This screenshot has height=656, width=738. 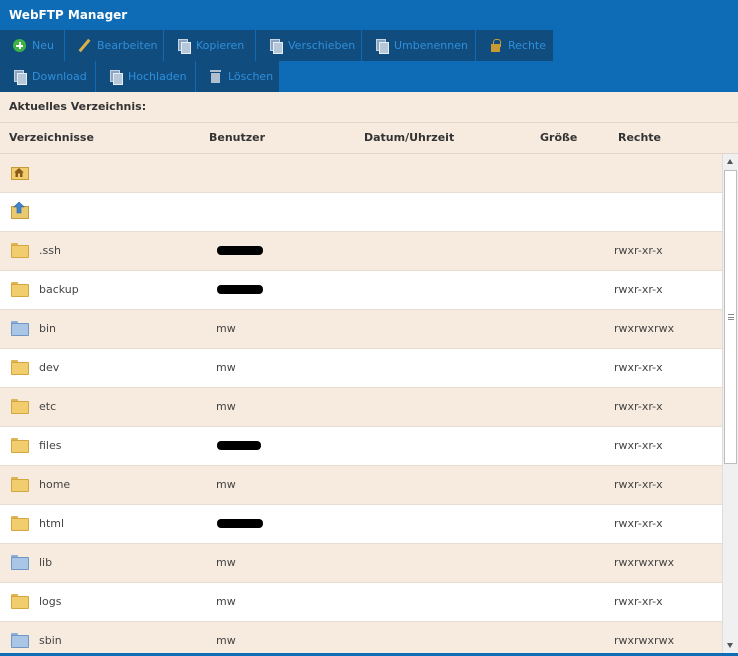 What do you see at coordinates (145, 76) in the screenshot?
I see `upload-button: Hochladen` at bounding box center [145, 76].